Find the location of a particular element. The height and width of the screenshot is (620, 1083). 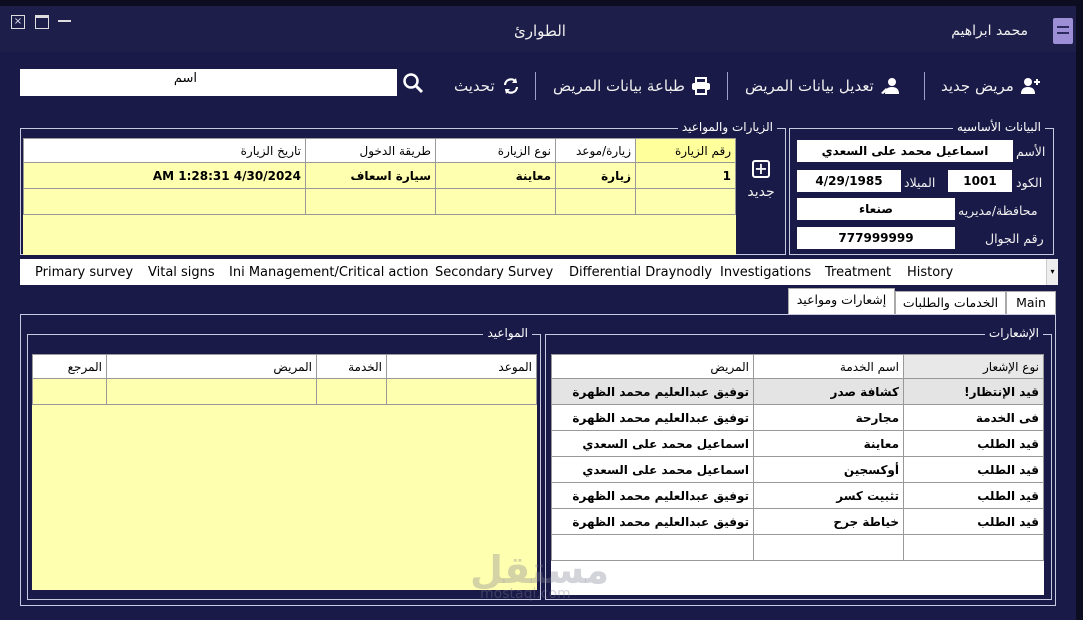

col-notification-type: نوع الإشعار is located at coordinates (973, 366).